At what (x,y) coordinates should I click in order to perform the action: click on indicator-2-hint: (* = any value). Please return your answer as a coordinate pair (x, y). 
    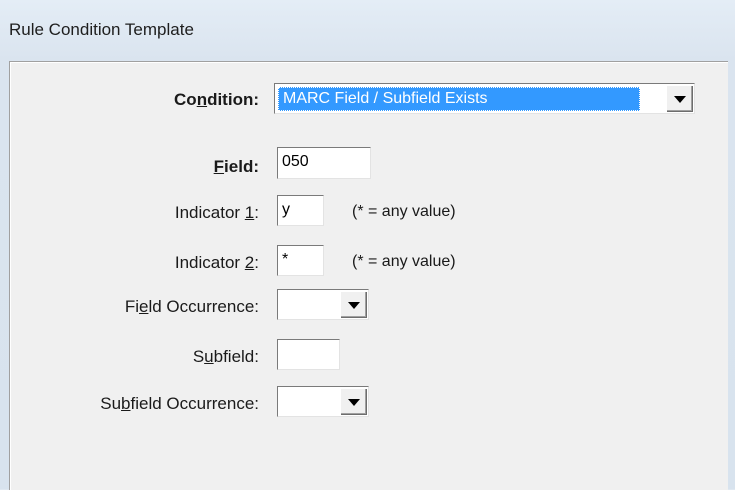
    Looking at the image, I should click on (404, 261).